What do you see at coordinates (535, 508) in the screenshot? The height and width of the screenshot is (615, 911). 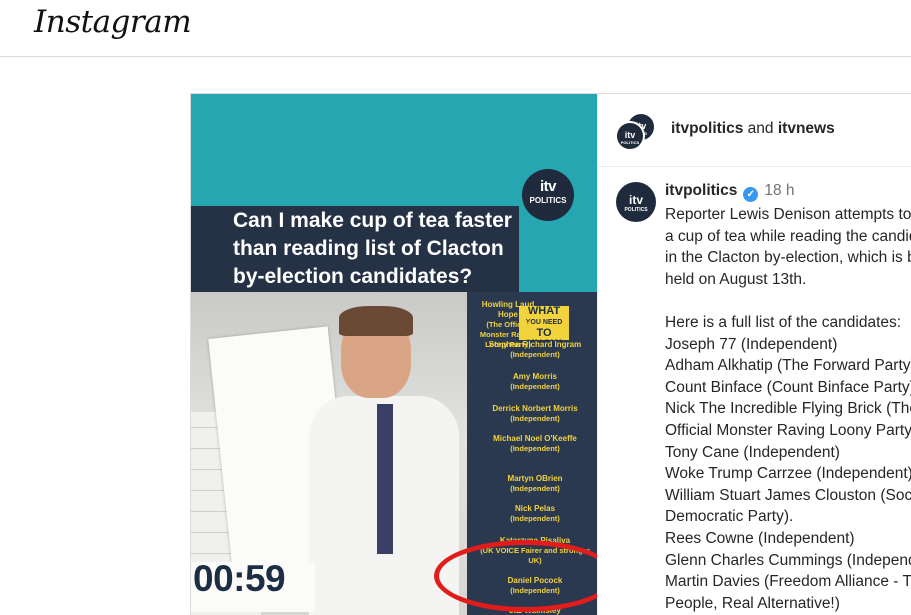 I see `candidate-name: Nick Pelas` at bounding box center [535, 508].